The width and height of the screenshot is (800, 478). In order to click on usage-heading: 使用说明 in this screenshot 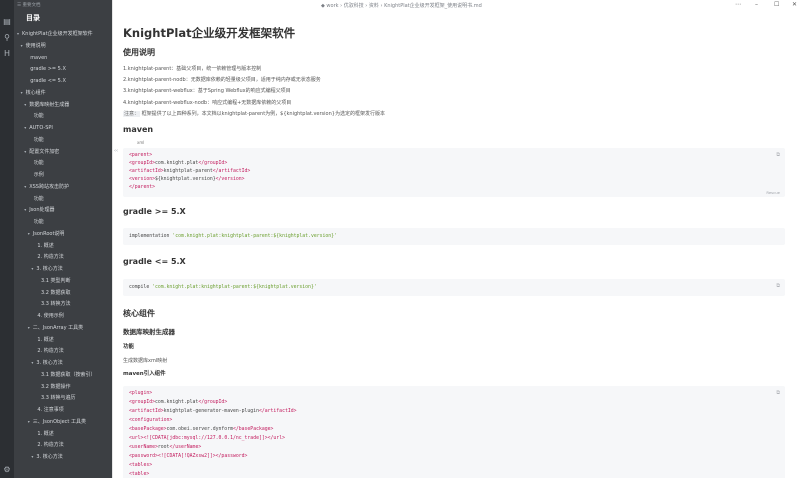, I will do `click(139, 52)`.